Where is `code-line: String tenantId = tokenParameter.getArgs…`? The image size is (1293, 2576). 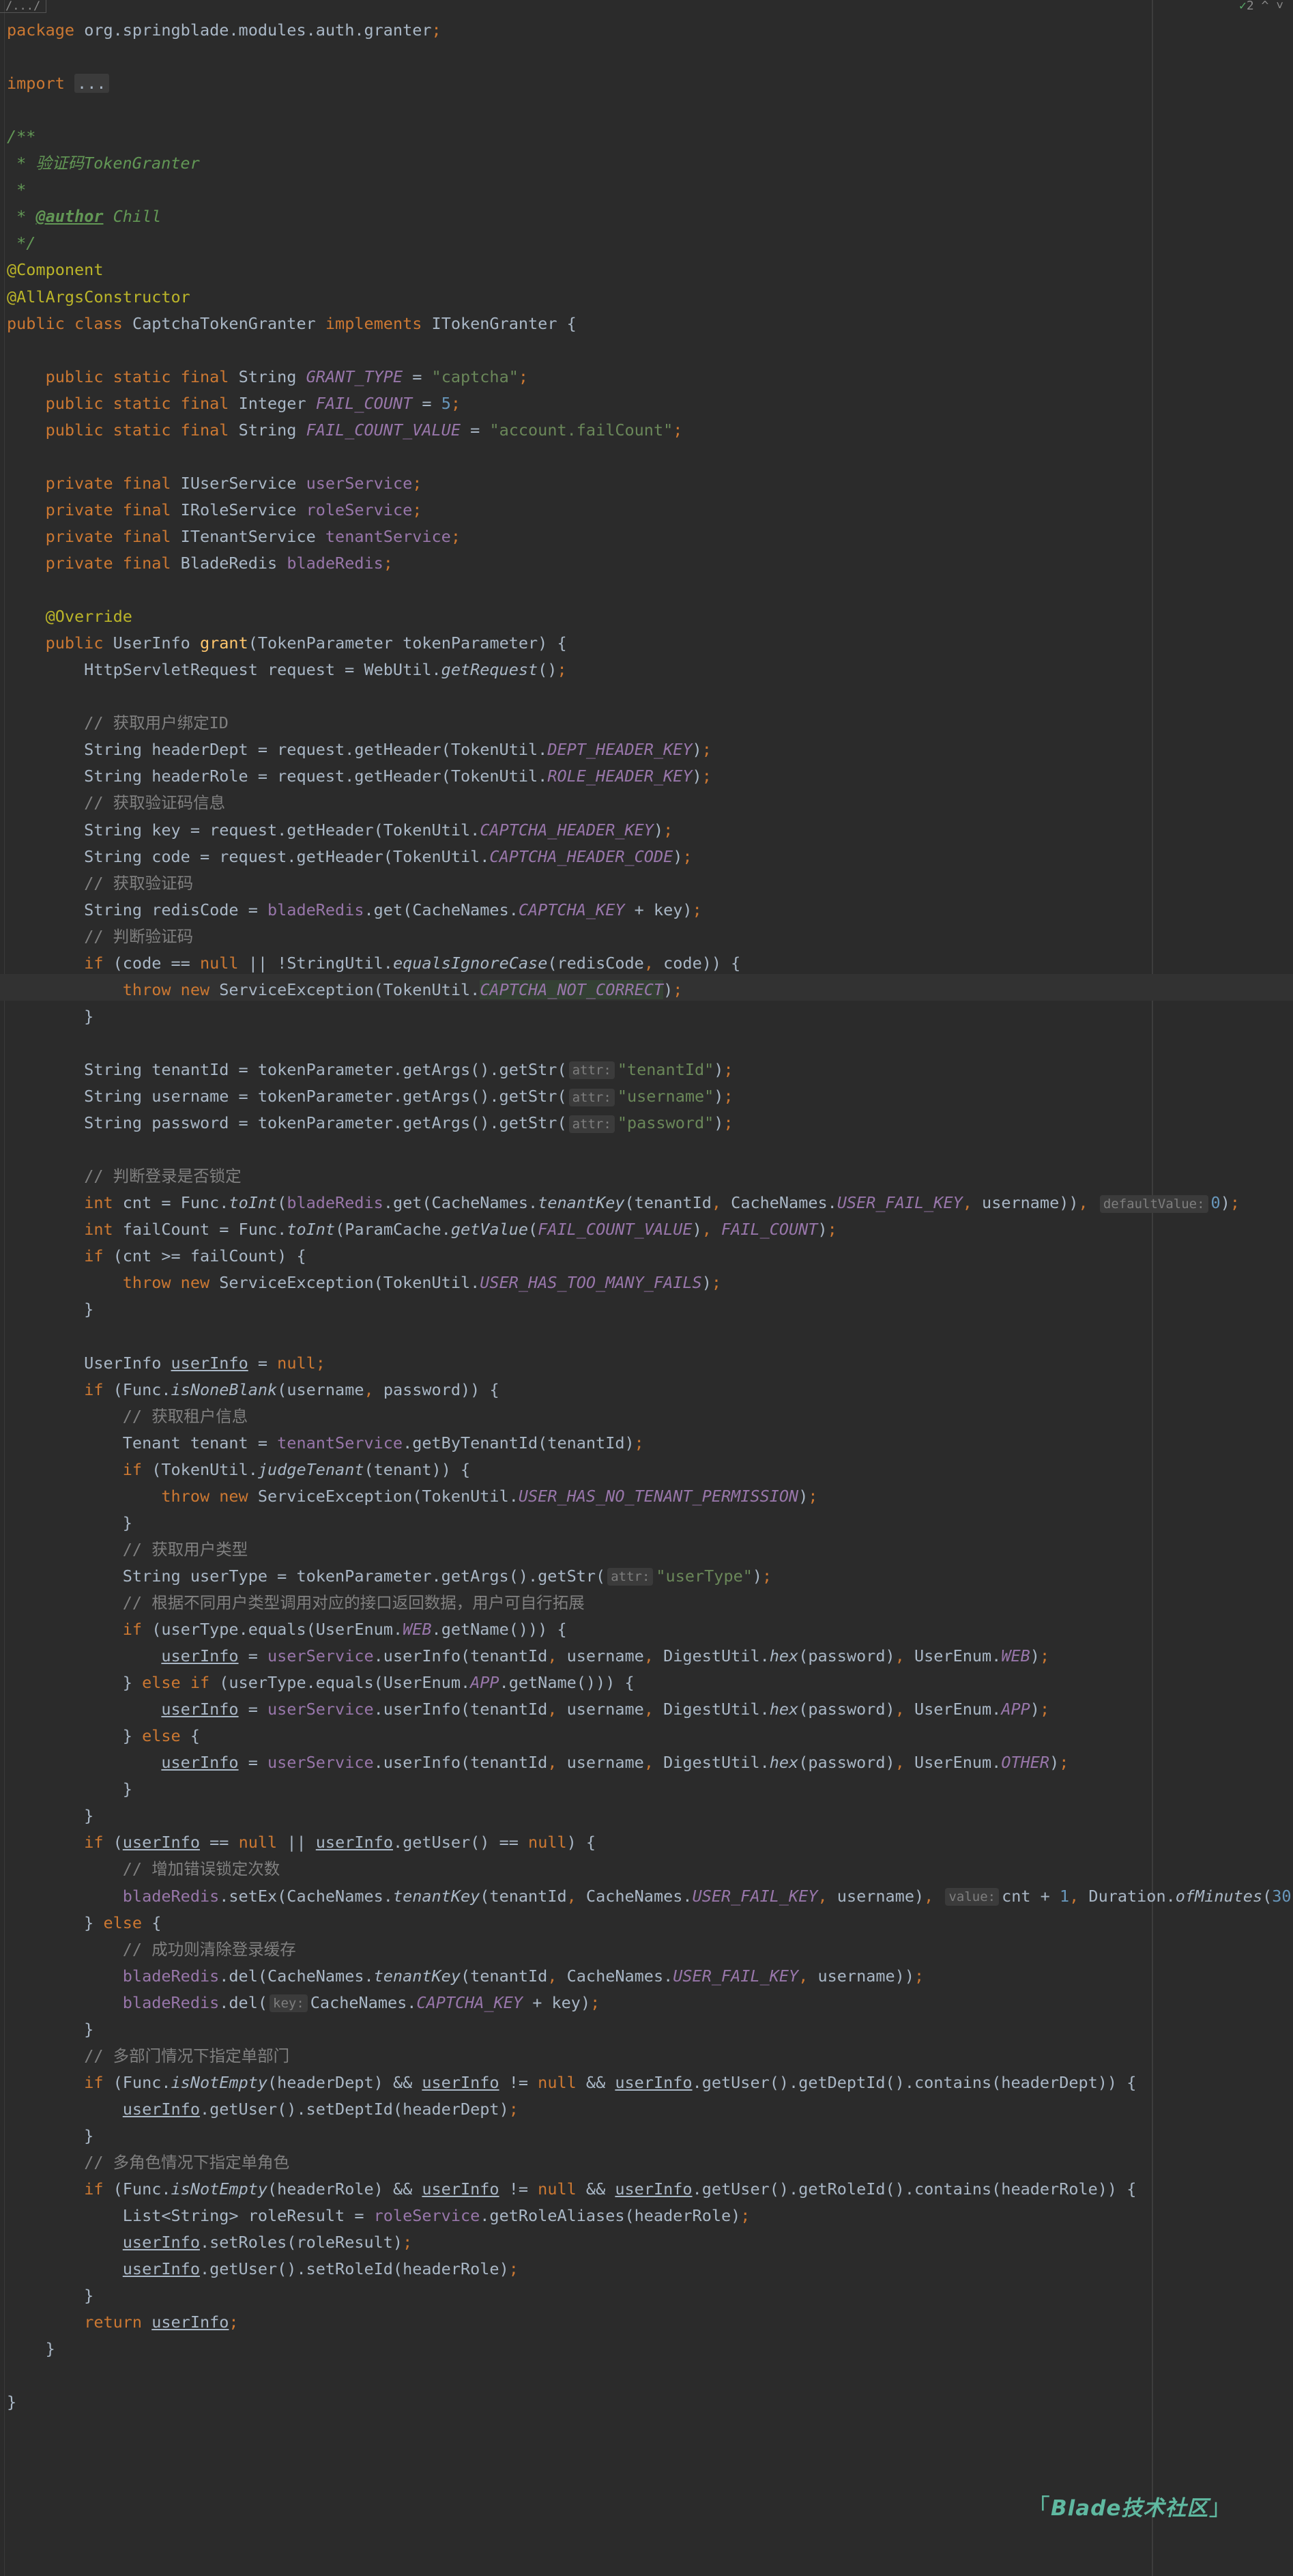 code-line: String tenantId = tokenParameter.getArgs… is located at coordinates (370, 1070).